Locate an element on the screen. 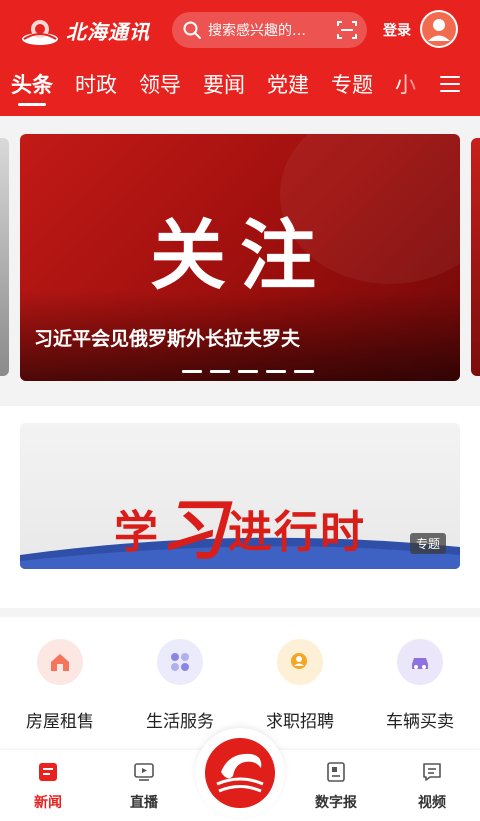 This screenshot has height=821, width=480. news-icon is located at coordinates (48, 772).